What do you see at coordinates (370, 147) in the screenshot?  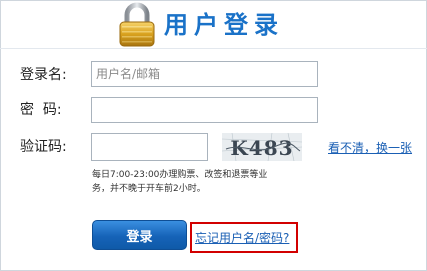 I see `refresh-captcha-link: 看不清，换一张` at bounding box center [370, 147].